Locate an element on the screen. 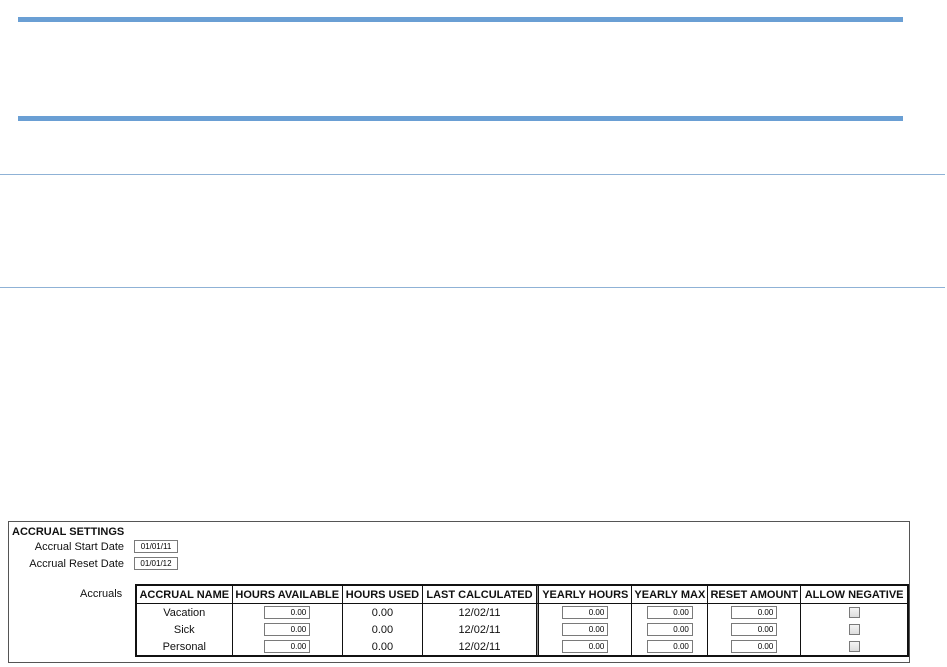  accrual-start-date-input is located at coordinates (156, 546).